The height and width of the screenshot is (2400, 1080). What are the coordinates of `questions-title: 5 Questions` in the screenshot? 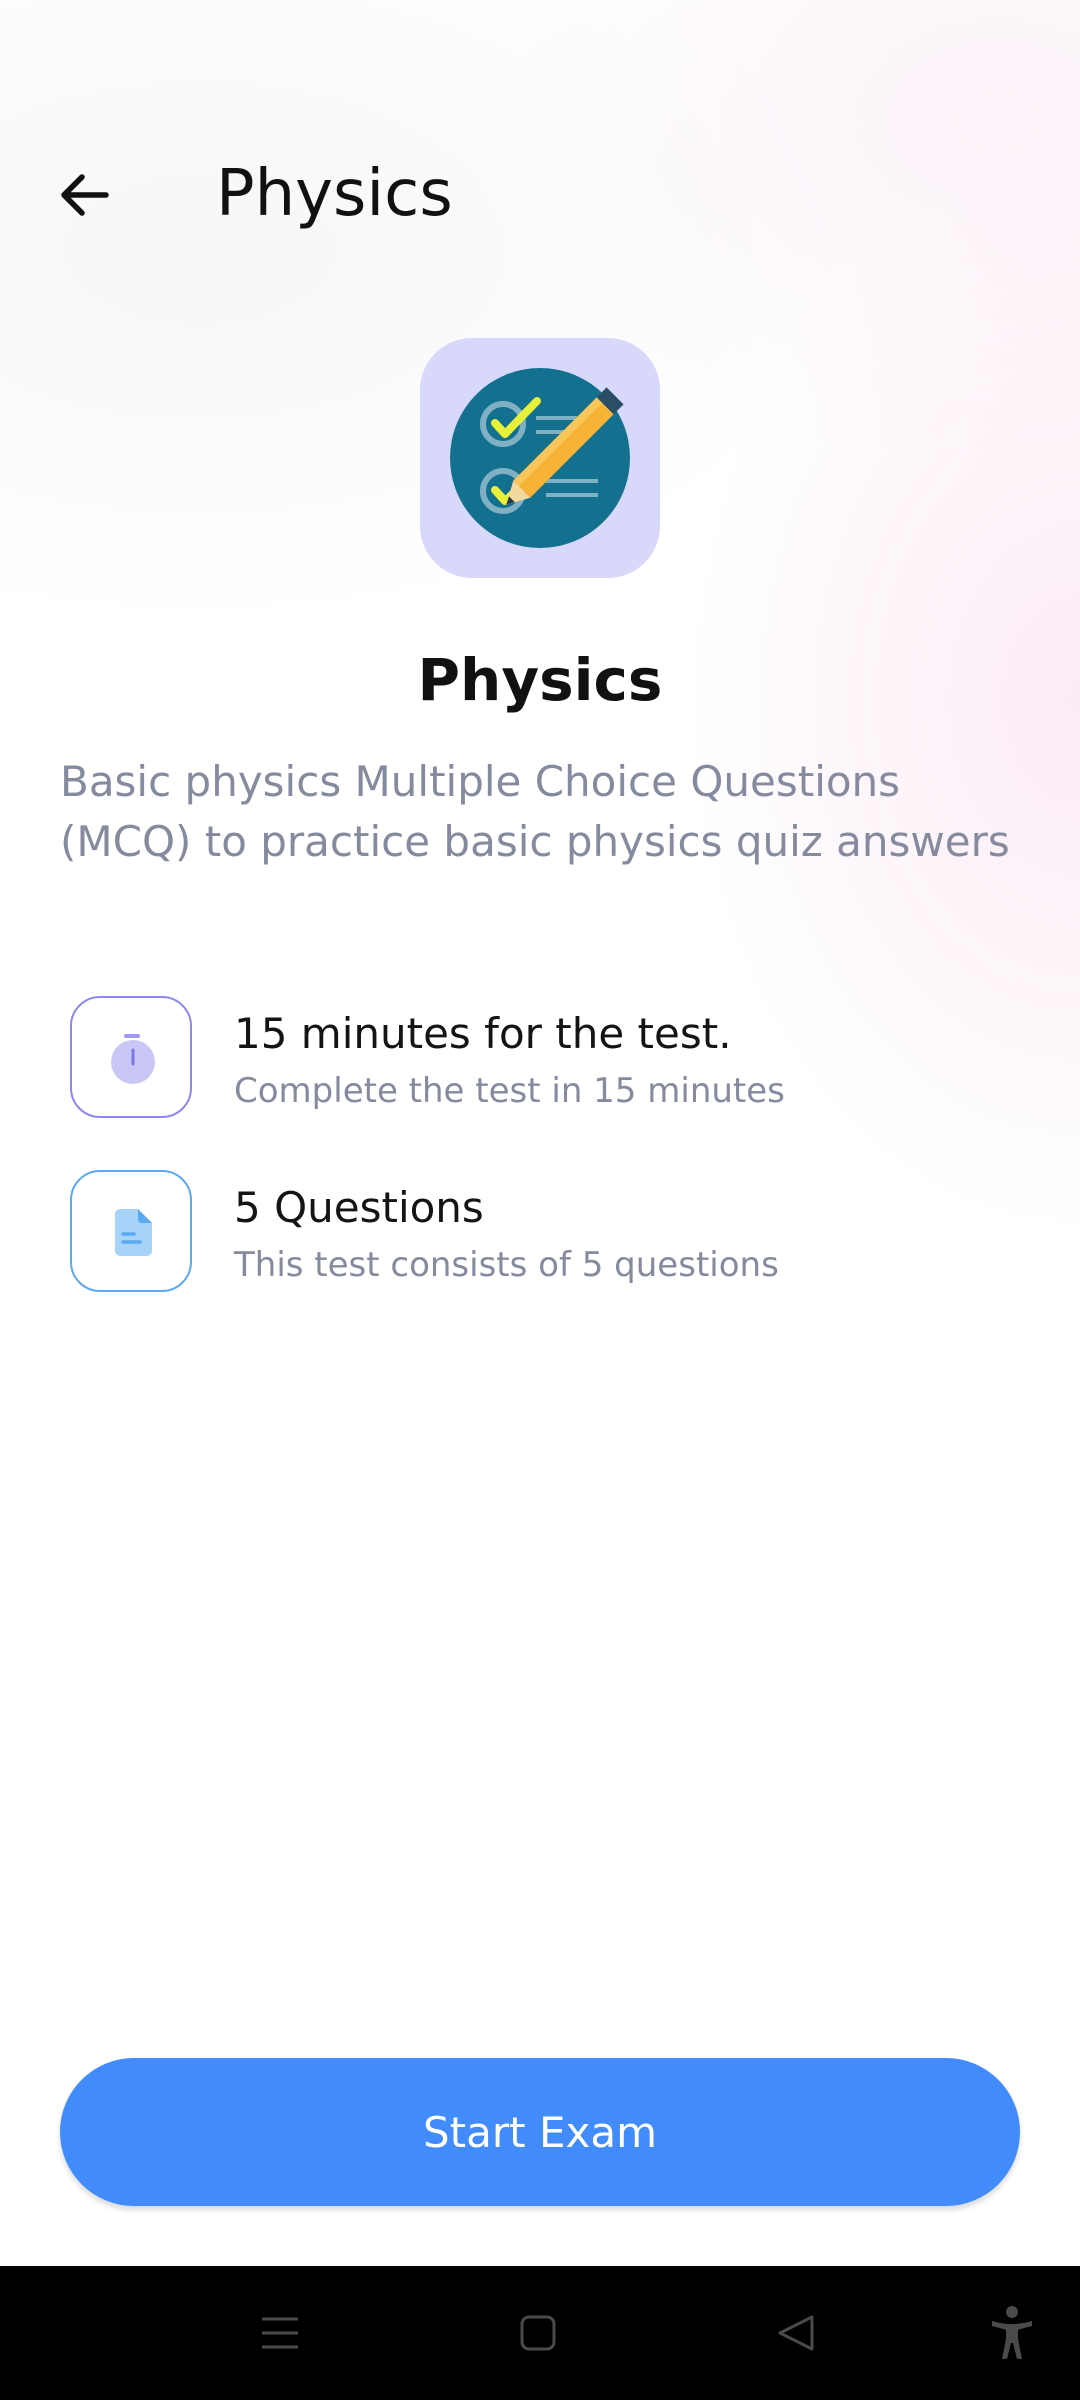 It's located at (359, 1207).